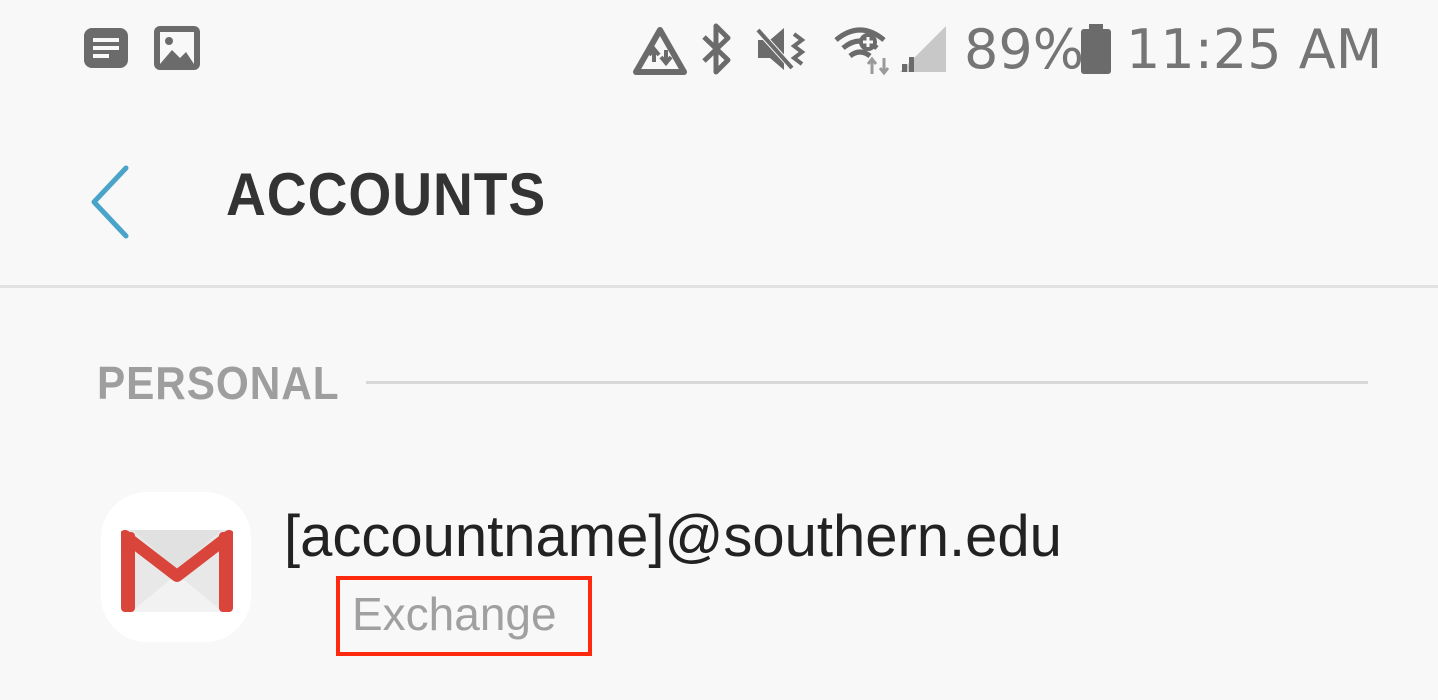  I want to click on signal-icon, so click(923, 51).